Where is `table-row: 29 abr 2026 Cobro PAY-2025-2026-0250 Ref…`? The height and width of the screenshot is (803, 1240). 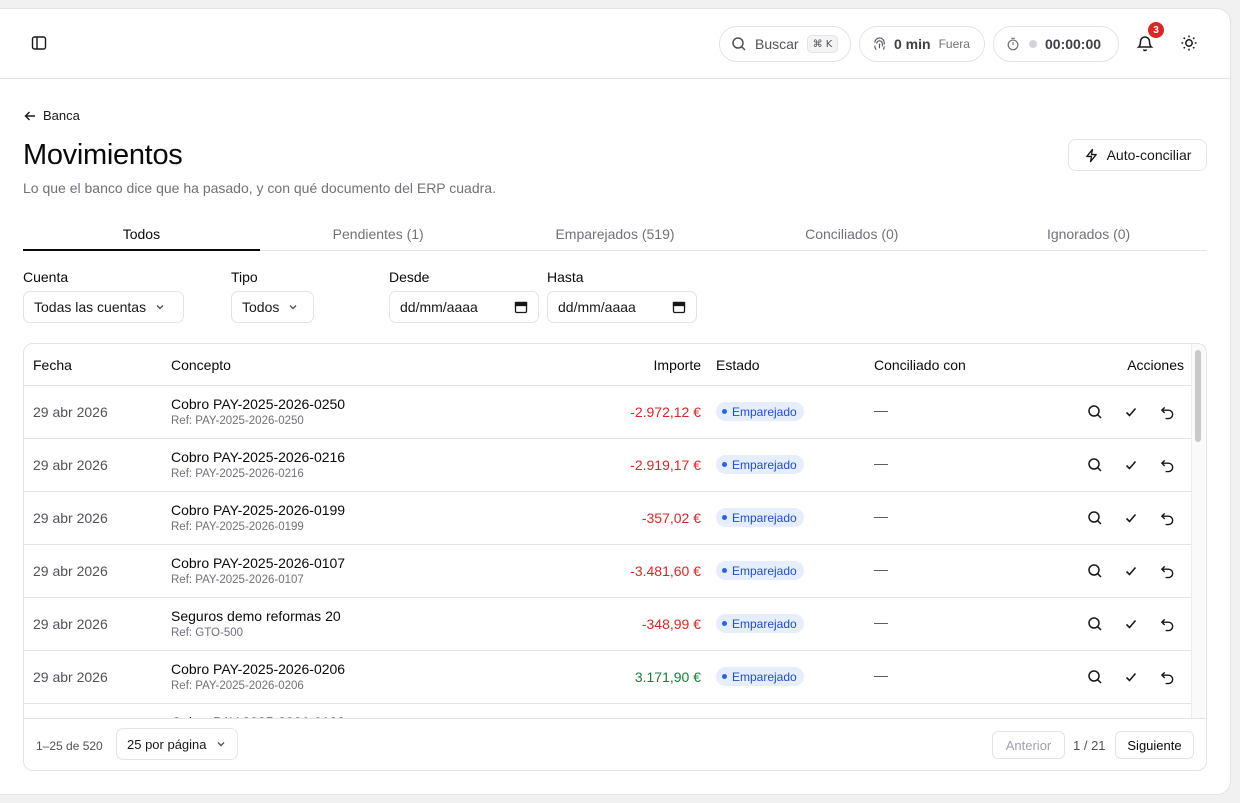
table-row: 29 abr 2026 Cobro PAY-2025-2026-0250 Ref… is located at coordinates (608, 412).